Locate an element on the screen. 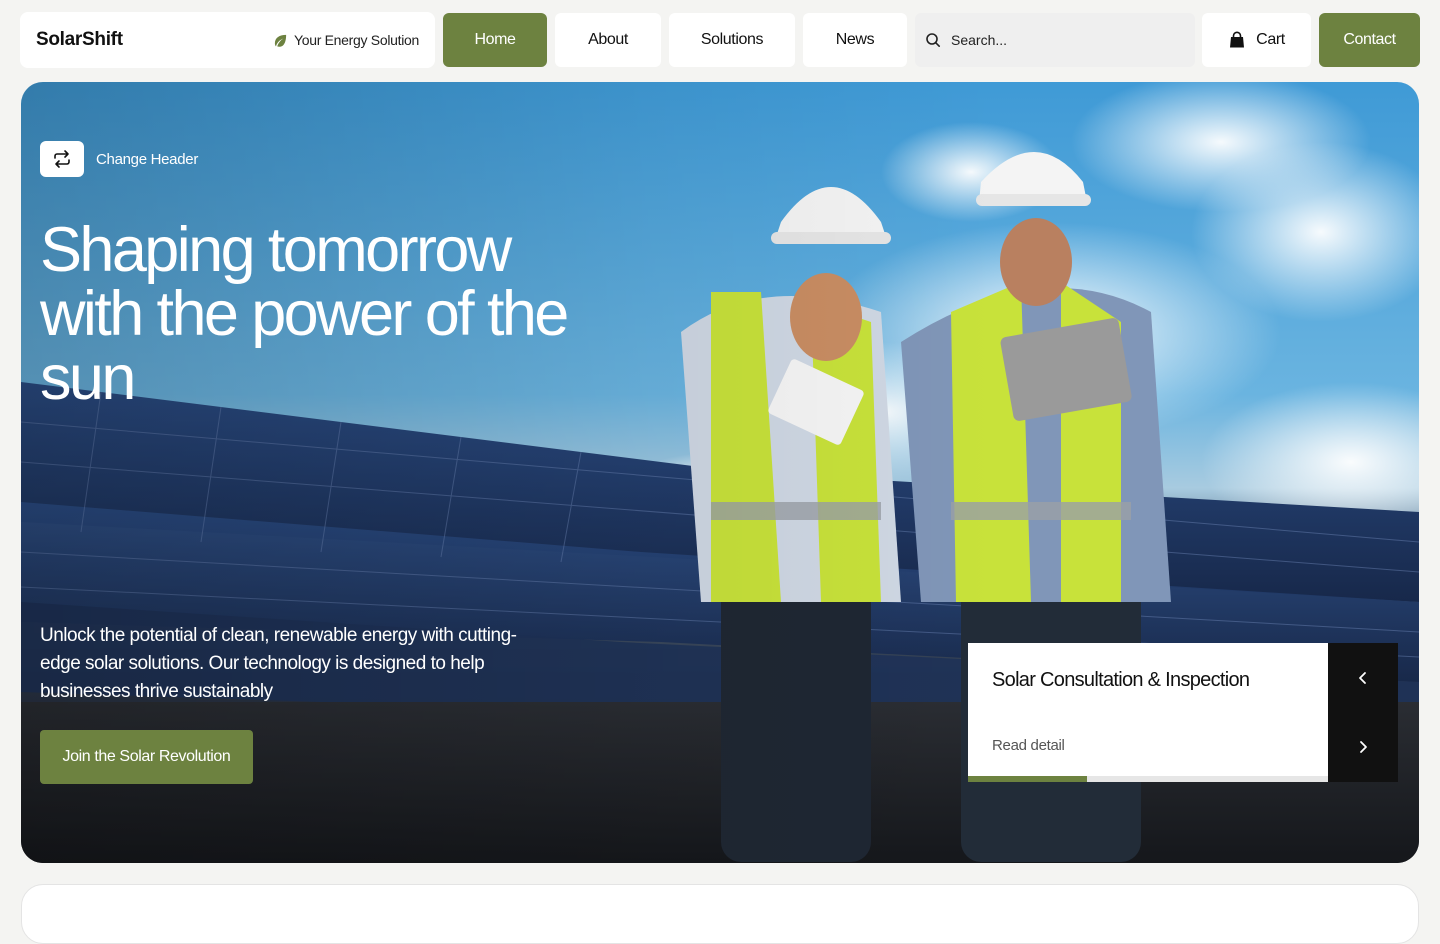 The image size is (1440, 944). read-detail-link: Read detail is located at coordinates (1028, 745).